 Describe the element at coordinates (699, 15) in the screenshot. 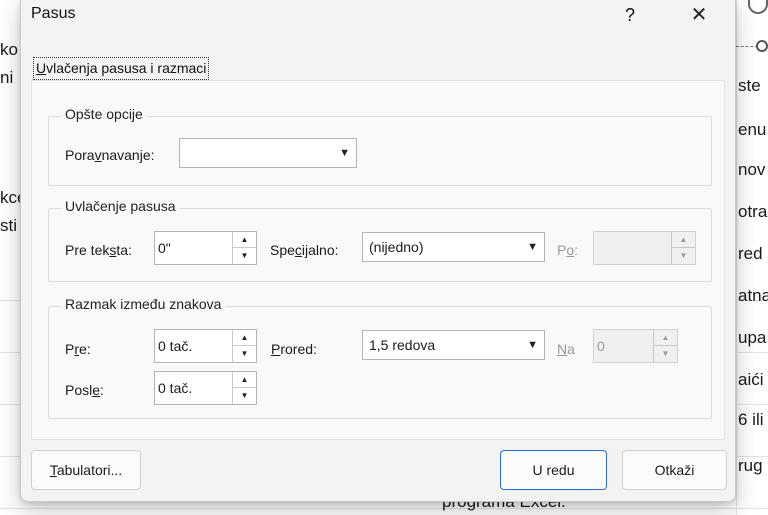

I see `close-button: ✕` at that location.